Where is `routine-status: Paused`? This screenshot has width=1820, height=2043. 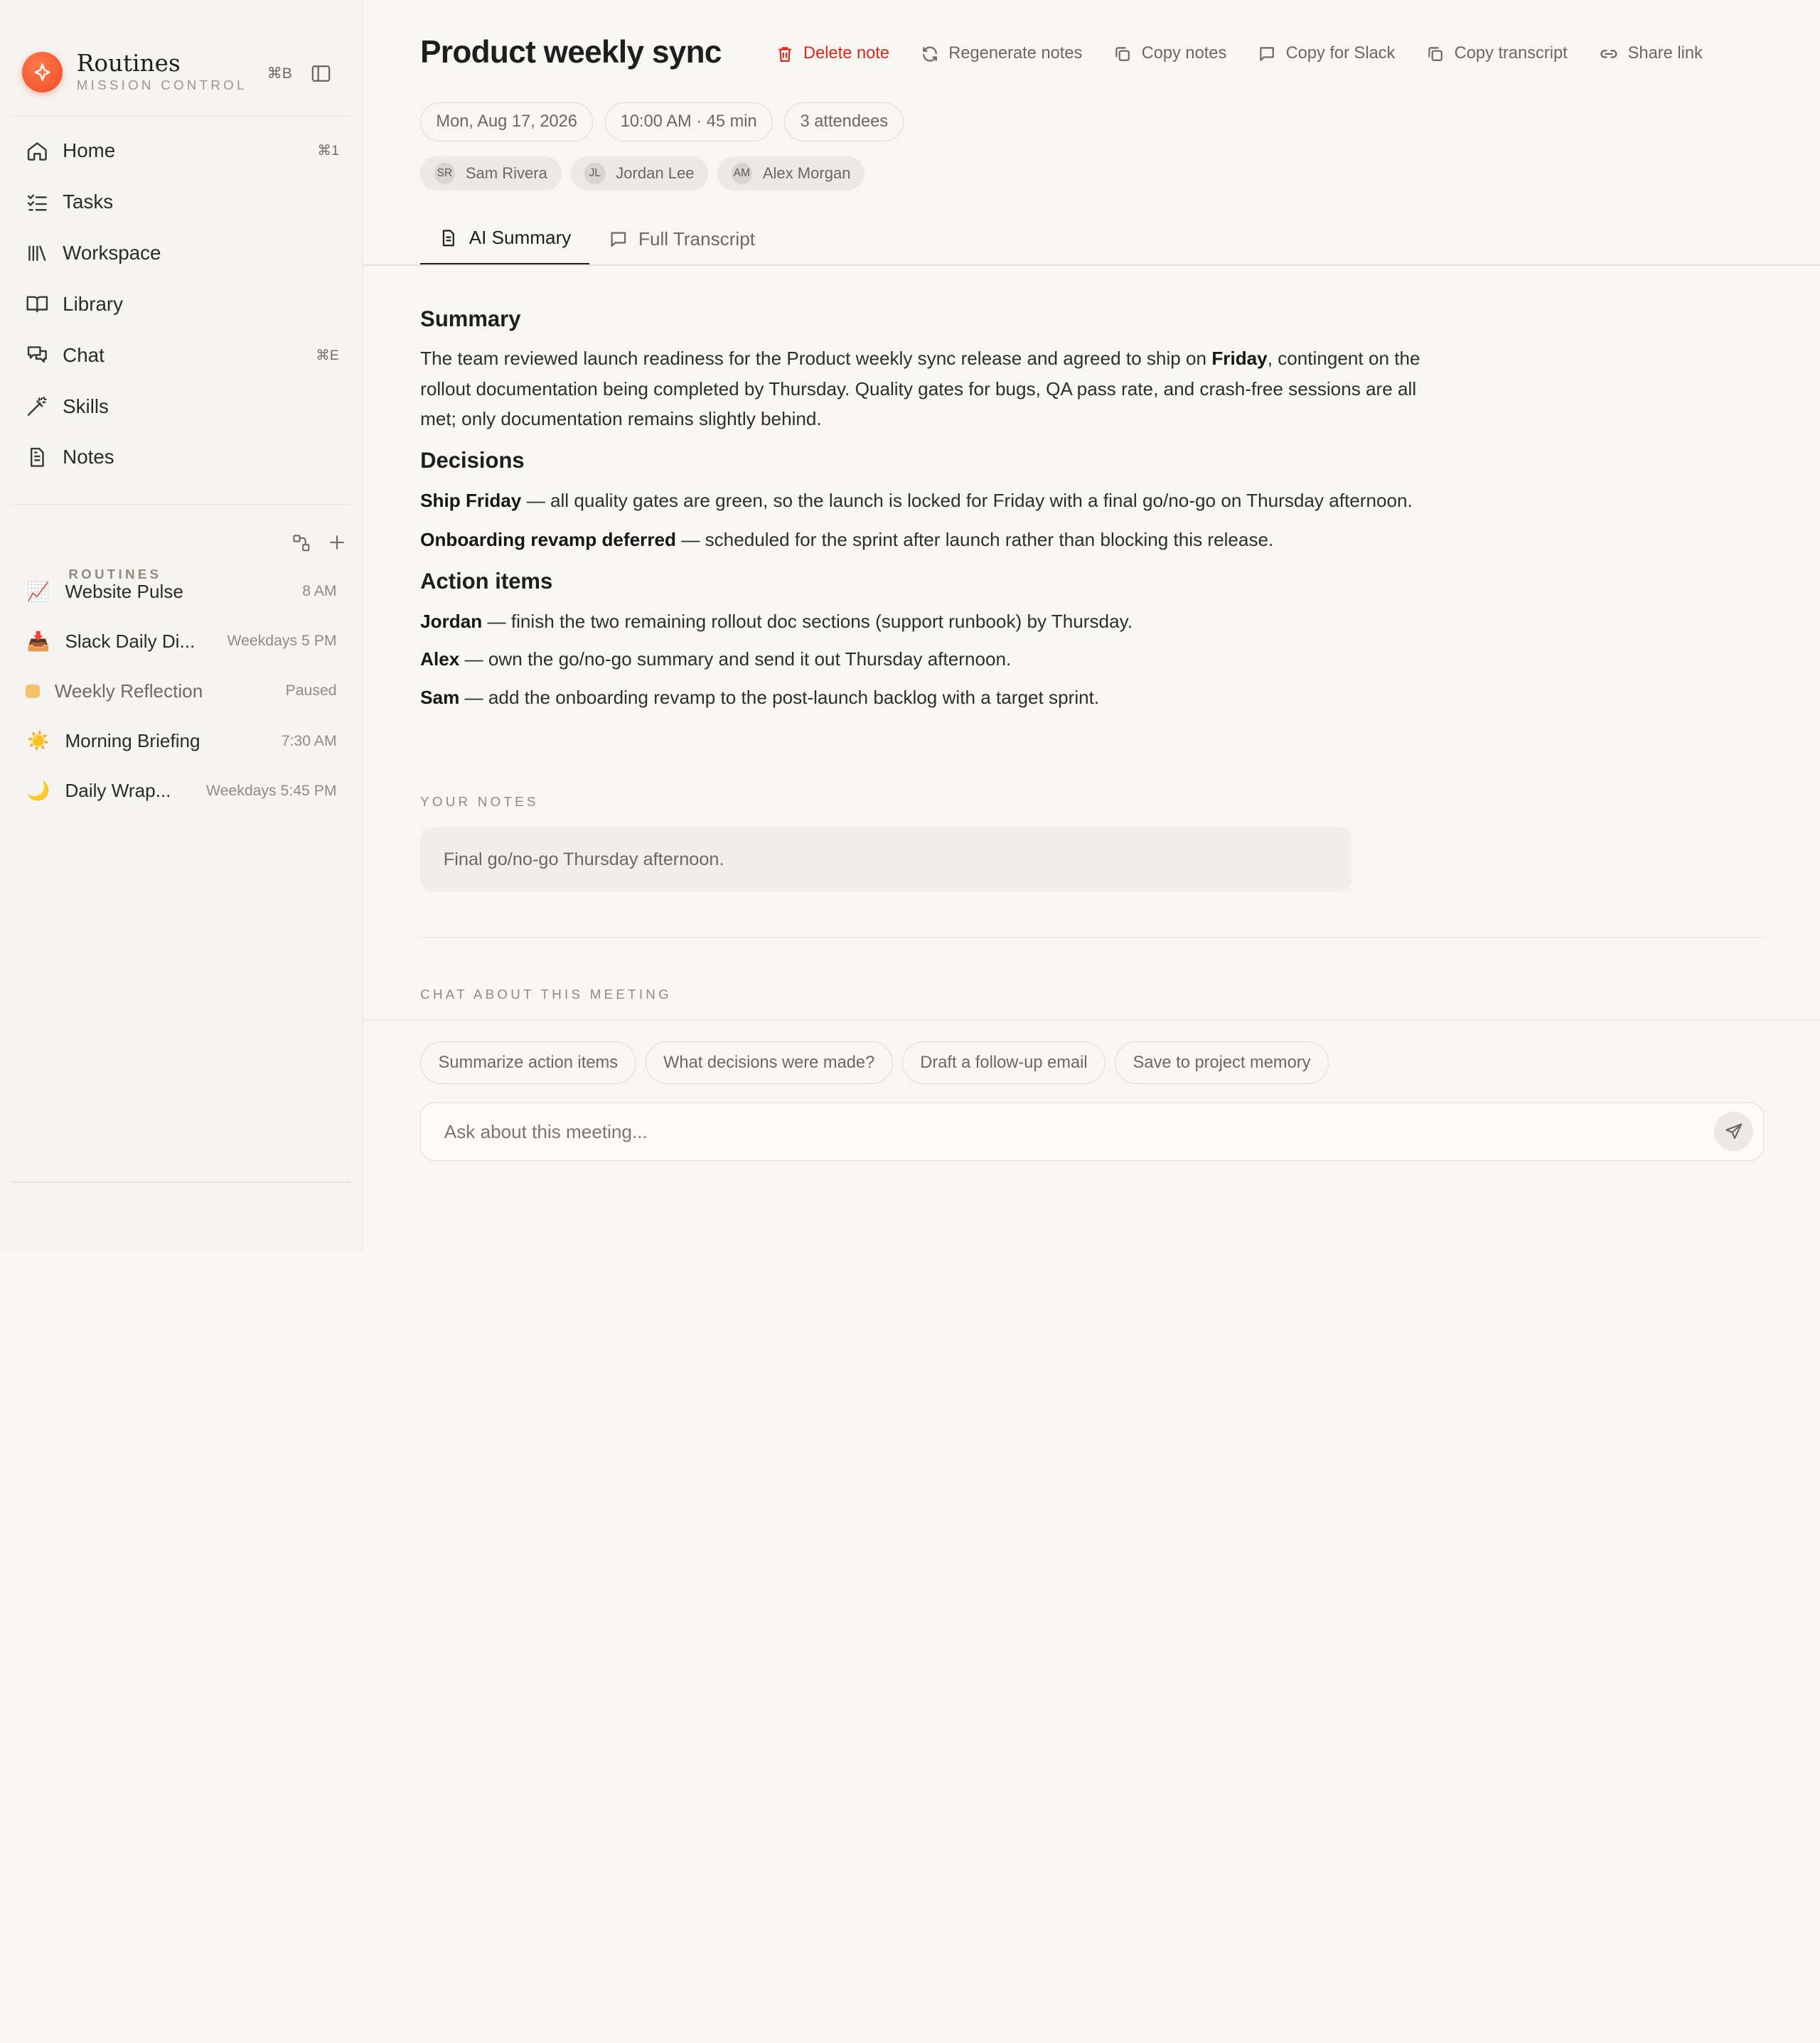 routine-status: Paused is located at coordinates (311, 690).